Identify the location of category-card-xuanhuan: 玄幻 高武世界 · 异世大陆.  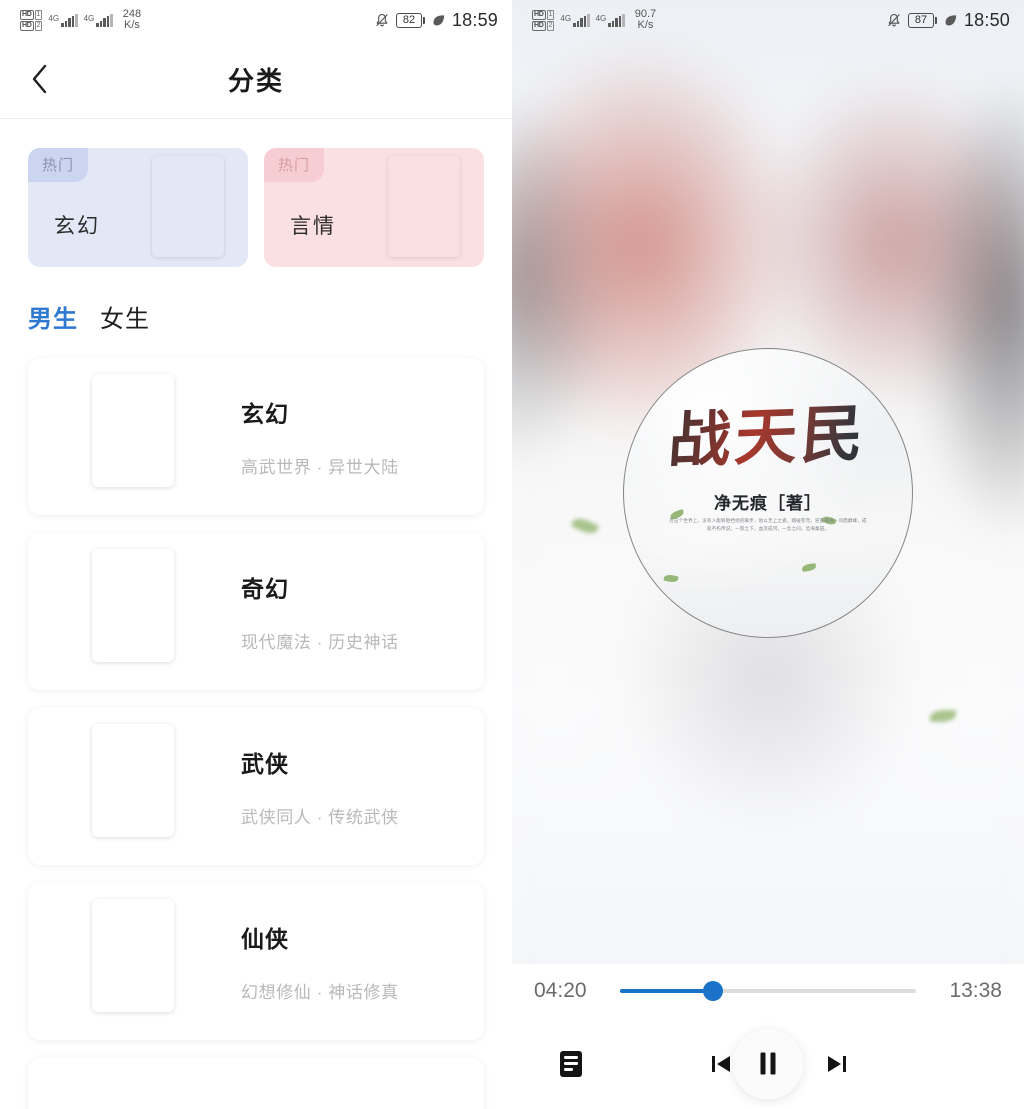
(256, 436).